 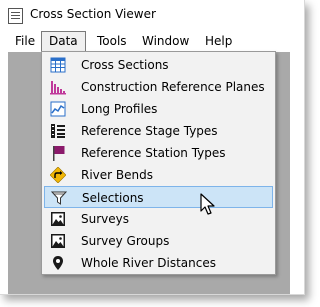 I want to click on title-bar: Cross Section Viewer, so click(x=152, y=15).